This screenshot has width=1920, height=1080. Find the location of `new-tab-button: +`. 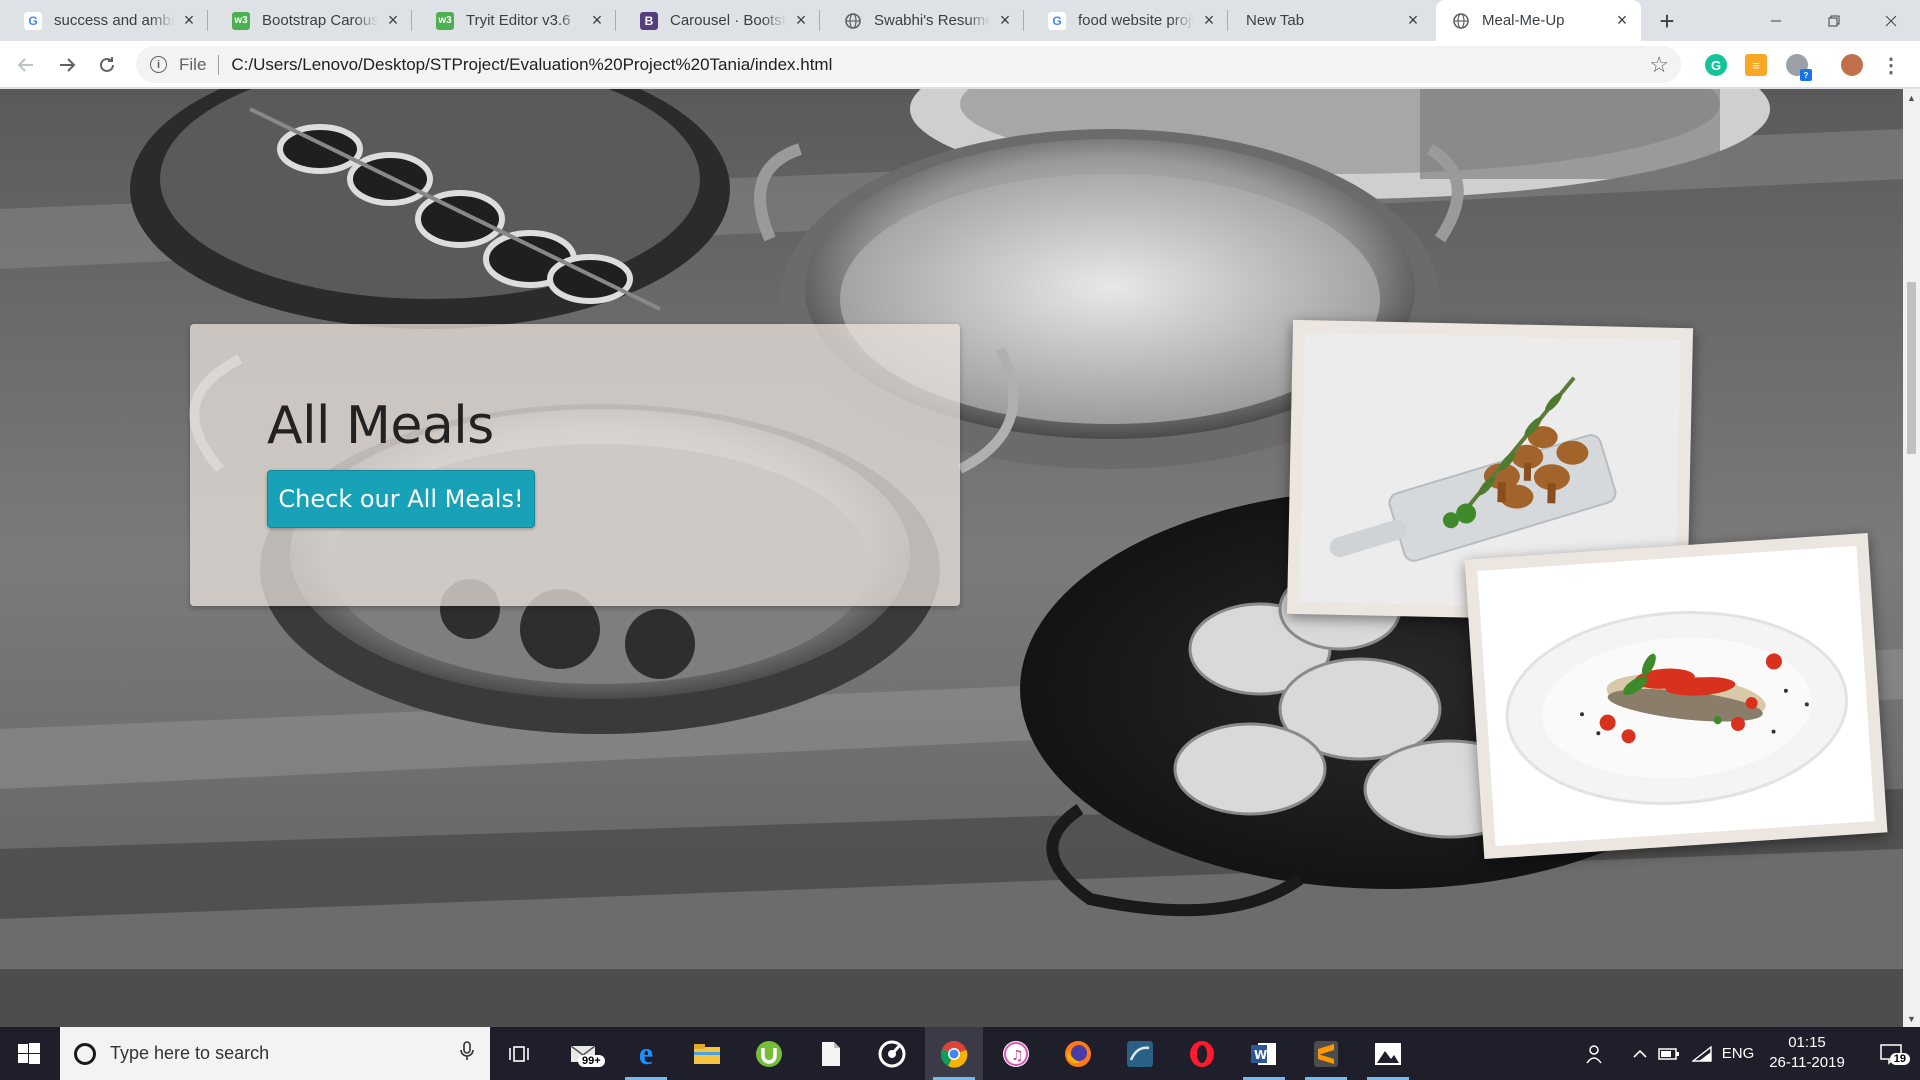

new-tab-button: + is located at coordinates (1667, 21).